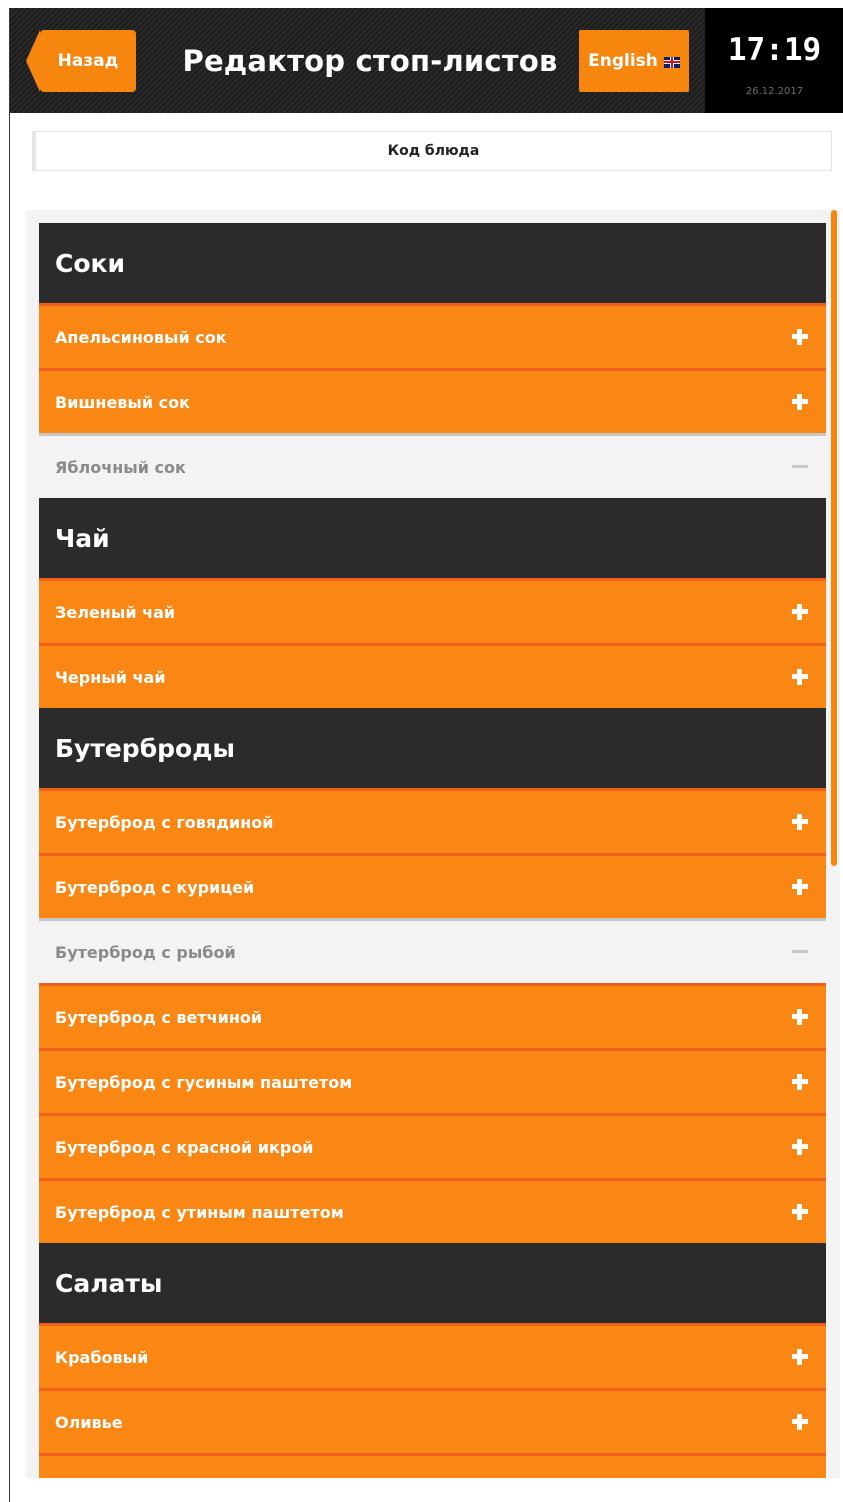 The height and width of the screenshot is (1502, 843). What do you see at coordinates (141, 337) in the screenshot?
I see `menu-item-name: Апельсиновый сок` at bounding box center [141, 337].